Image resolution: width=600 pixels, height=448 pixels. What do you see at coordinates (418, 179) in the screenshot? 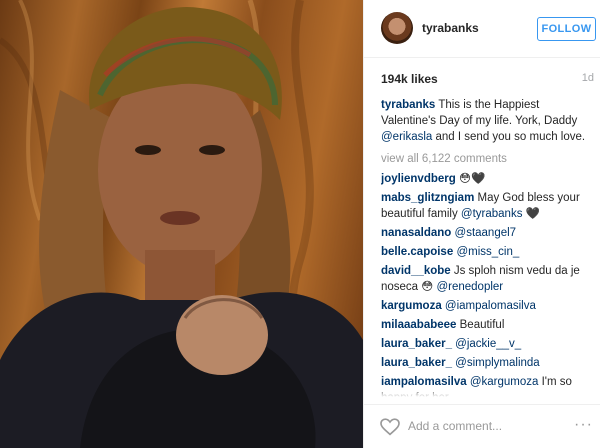
I see `comment-username: joylienvdberg` at bounding box center [418, 179].